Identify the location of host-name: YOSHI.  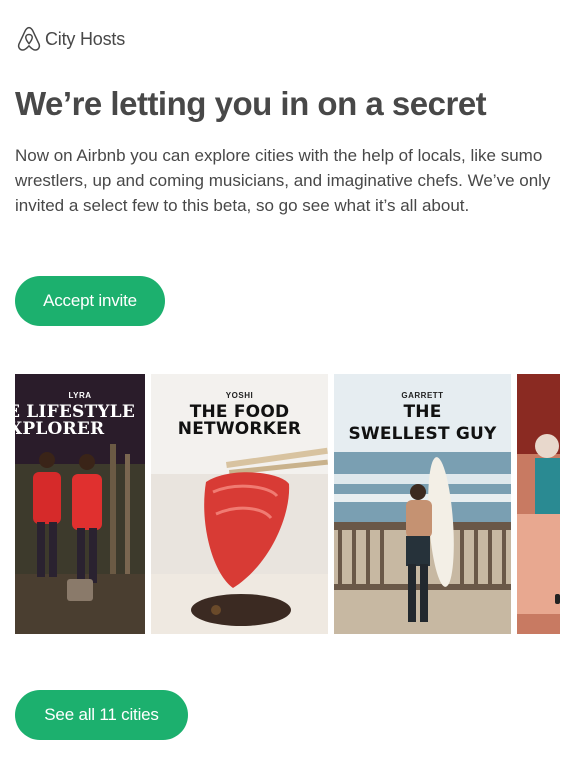
(239, 395).